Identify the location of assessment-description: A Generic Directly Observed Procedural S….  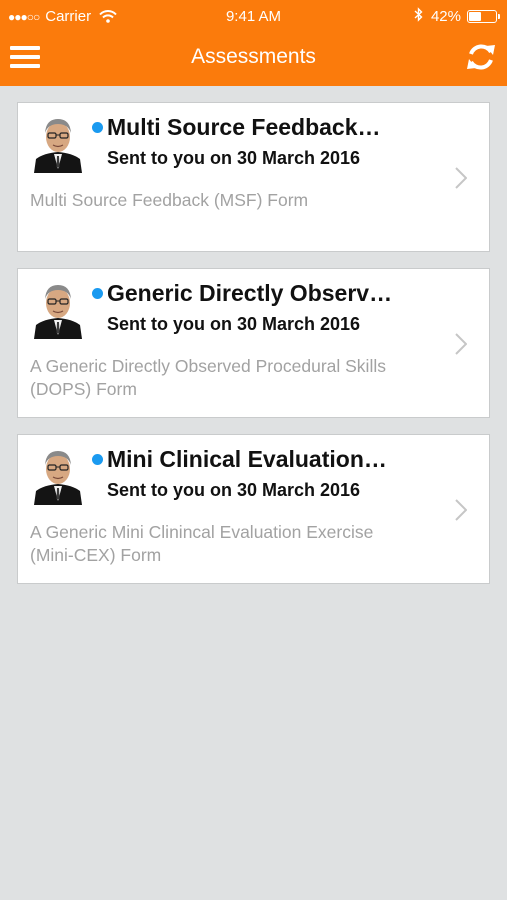
(208, 377).